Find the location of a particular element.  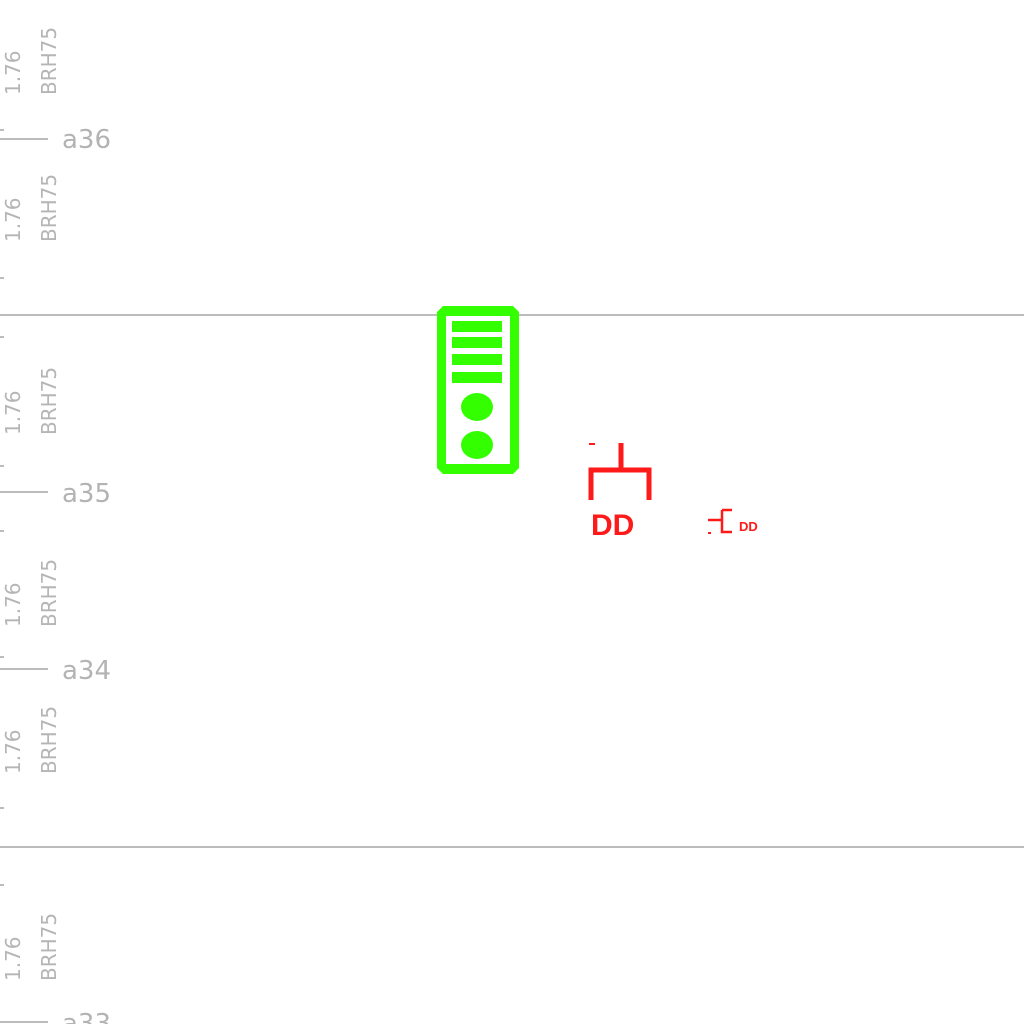

equipment-label: DD is located at coordinates (612, 525).